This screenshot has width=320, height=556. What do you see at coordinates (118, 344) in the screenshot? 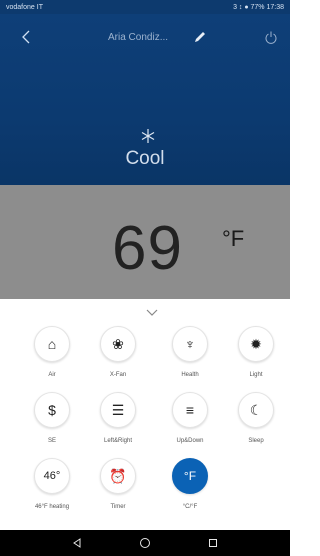
I see `fan-icon: ❀` at bounding box center [118, 344].